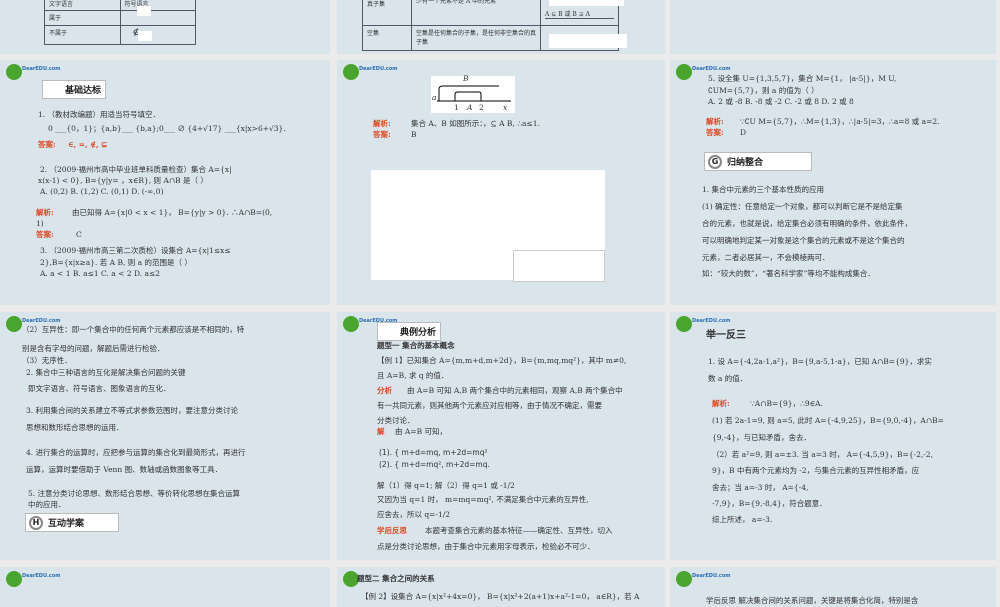 Image resolution: width=1000 pixels, height=607 pixels. What do you see at coordinates (434, 464) in the screenshot?
I see `equation-system-2: (2). { m+d=mq², m+2d=mq.` at bounding box center [434, 464].